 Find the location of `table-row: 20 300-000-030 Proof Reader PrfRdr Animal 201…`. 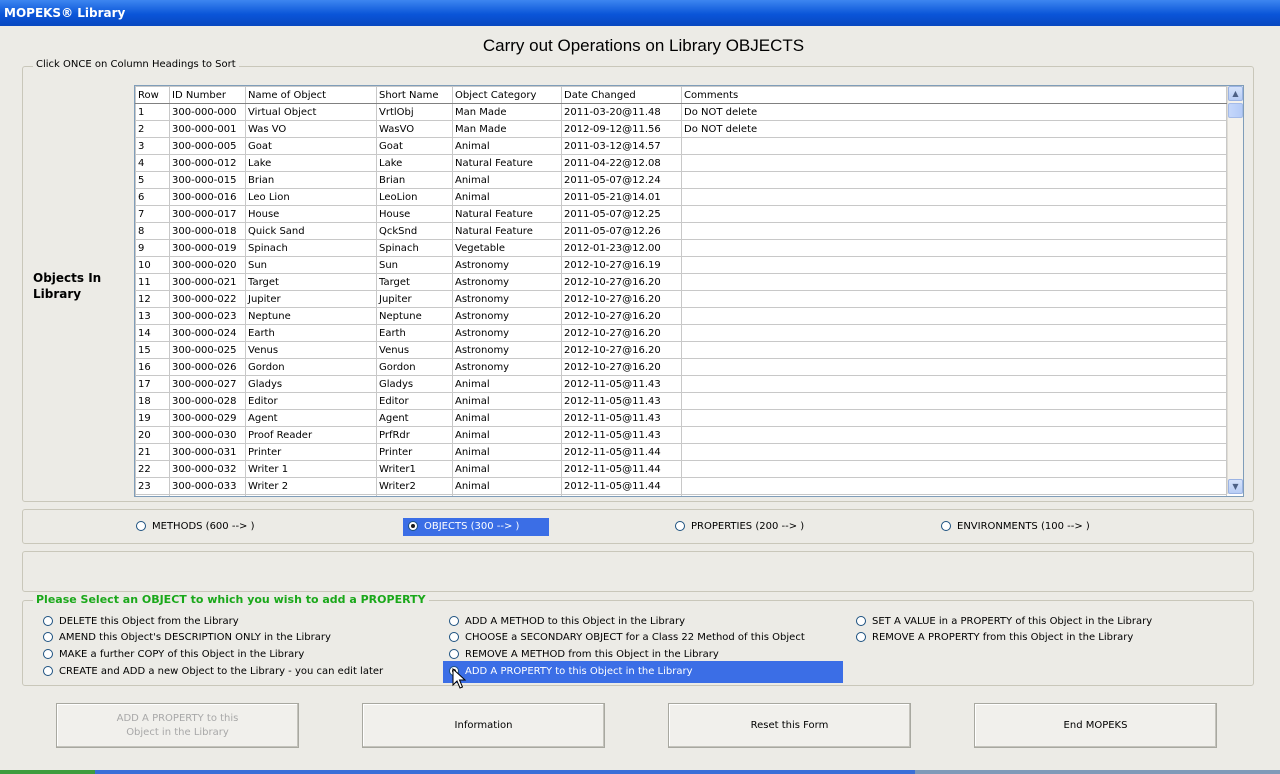

table-row: 20 300-000-030 Proof Reader PrfRdr Animal 201… is located at coordinates (681, 435).